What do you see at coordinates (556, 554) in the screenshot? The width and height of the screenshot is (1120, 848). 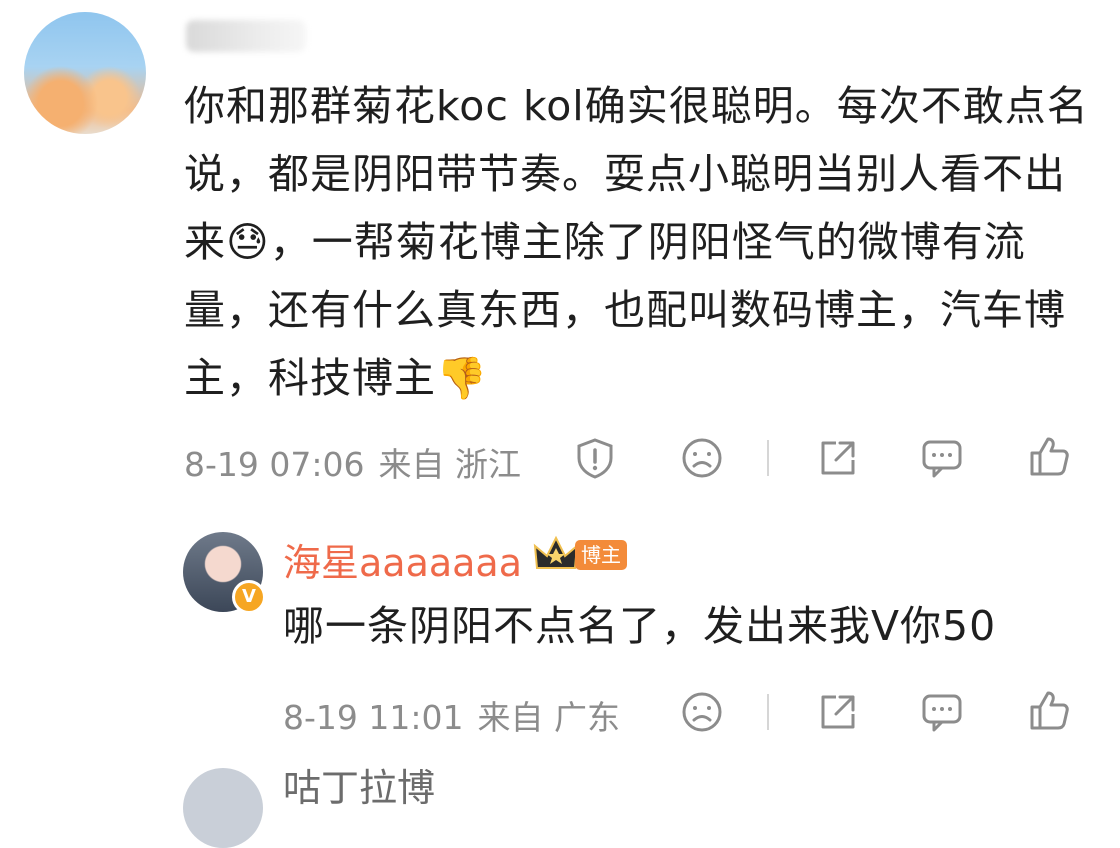 I see `crown-icon` at bounding box center [556, 554].